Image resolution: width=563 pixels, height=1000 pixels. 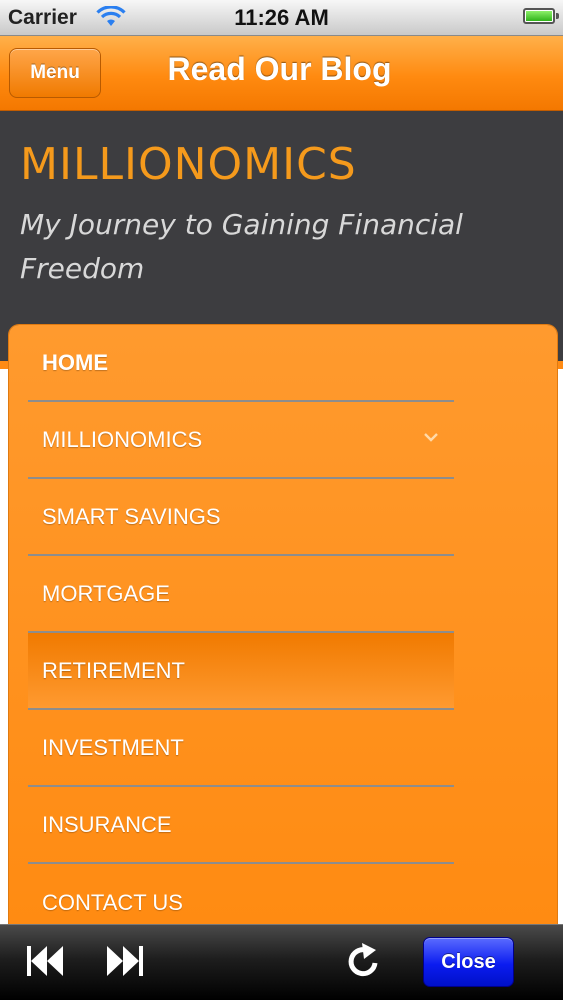 I want to click on refresh-icon, so click(x=363, y=963).